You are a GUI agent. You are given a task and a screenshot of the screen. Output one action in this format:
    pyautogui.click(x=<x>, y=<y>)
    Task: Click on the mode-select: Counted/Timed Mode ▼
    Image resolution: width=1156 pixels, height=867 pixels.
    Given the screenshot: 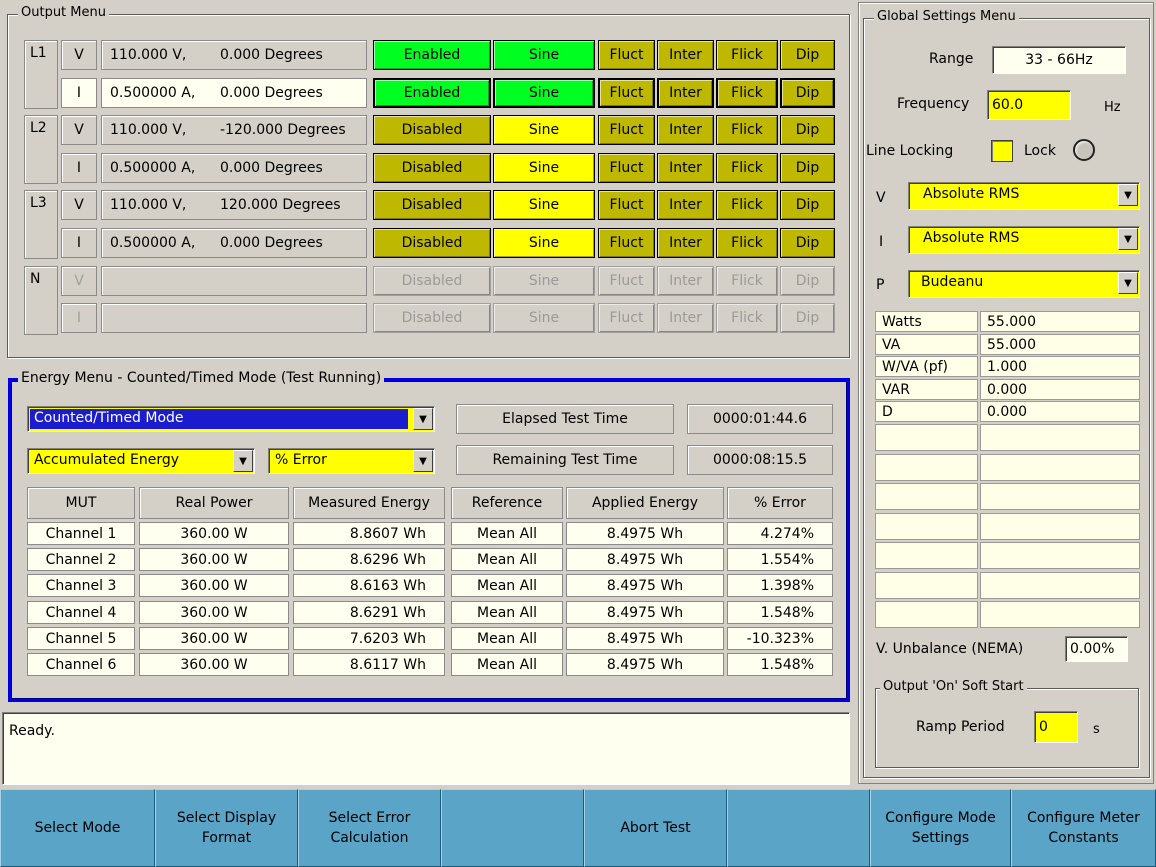 What is the action you would take?
    pyautogui.click(x=231, y=419)
    